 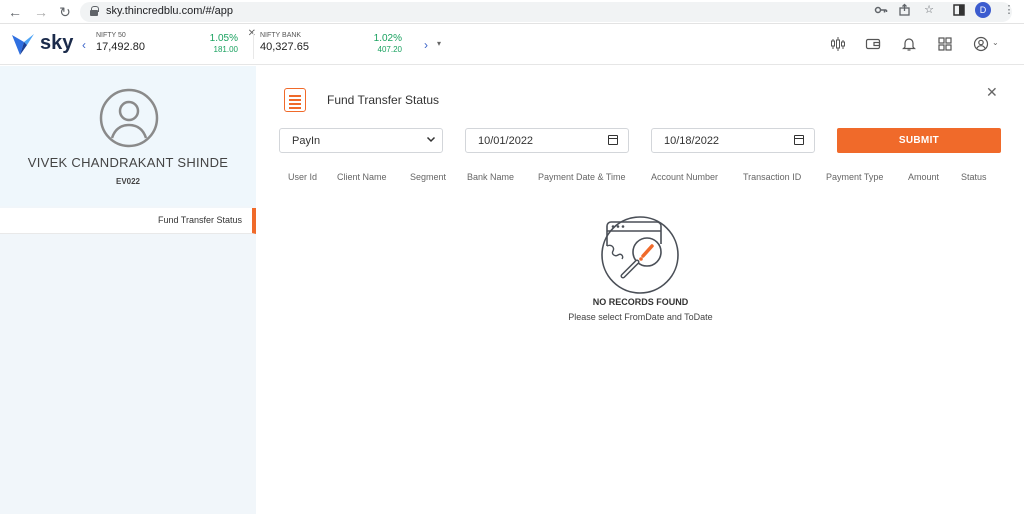 What do you see at coordinates (995, 42) in the screenshot?
I see `chevron-down-icon: ⌄` at bounding box center [995, 42].